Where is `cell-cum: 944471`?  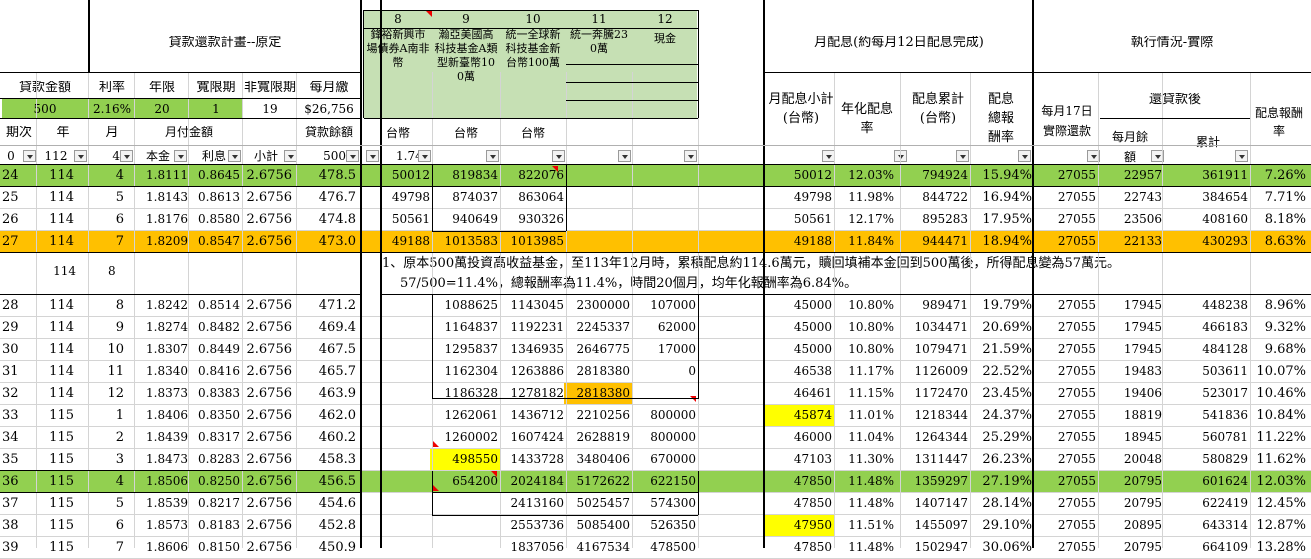
cell-cum: 944471 is located at coordinates (935, 241).